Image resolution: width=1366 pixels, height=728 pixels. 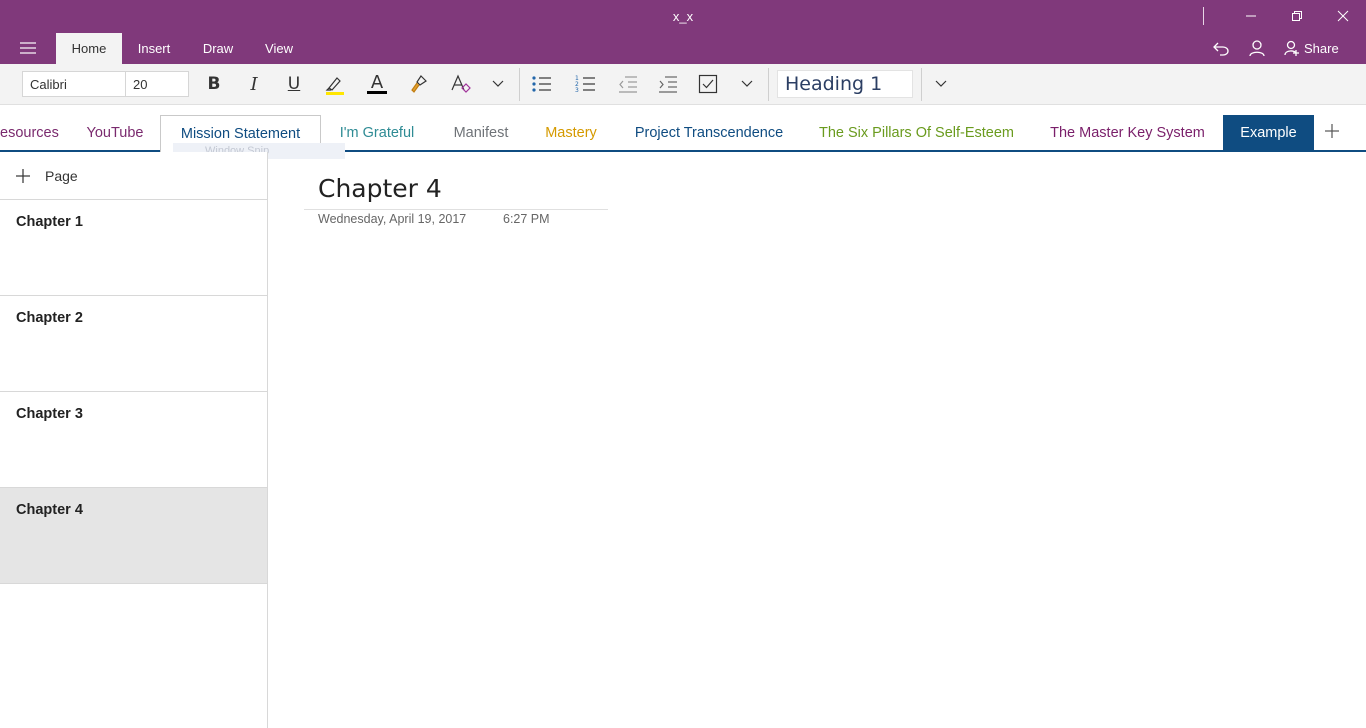 I want to click on more-tags-button, so click(x=747, y=84).